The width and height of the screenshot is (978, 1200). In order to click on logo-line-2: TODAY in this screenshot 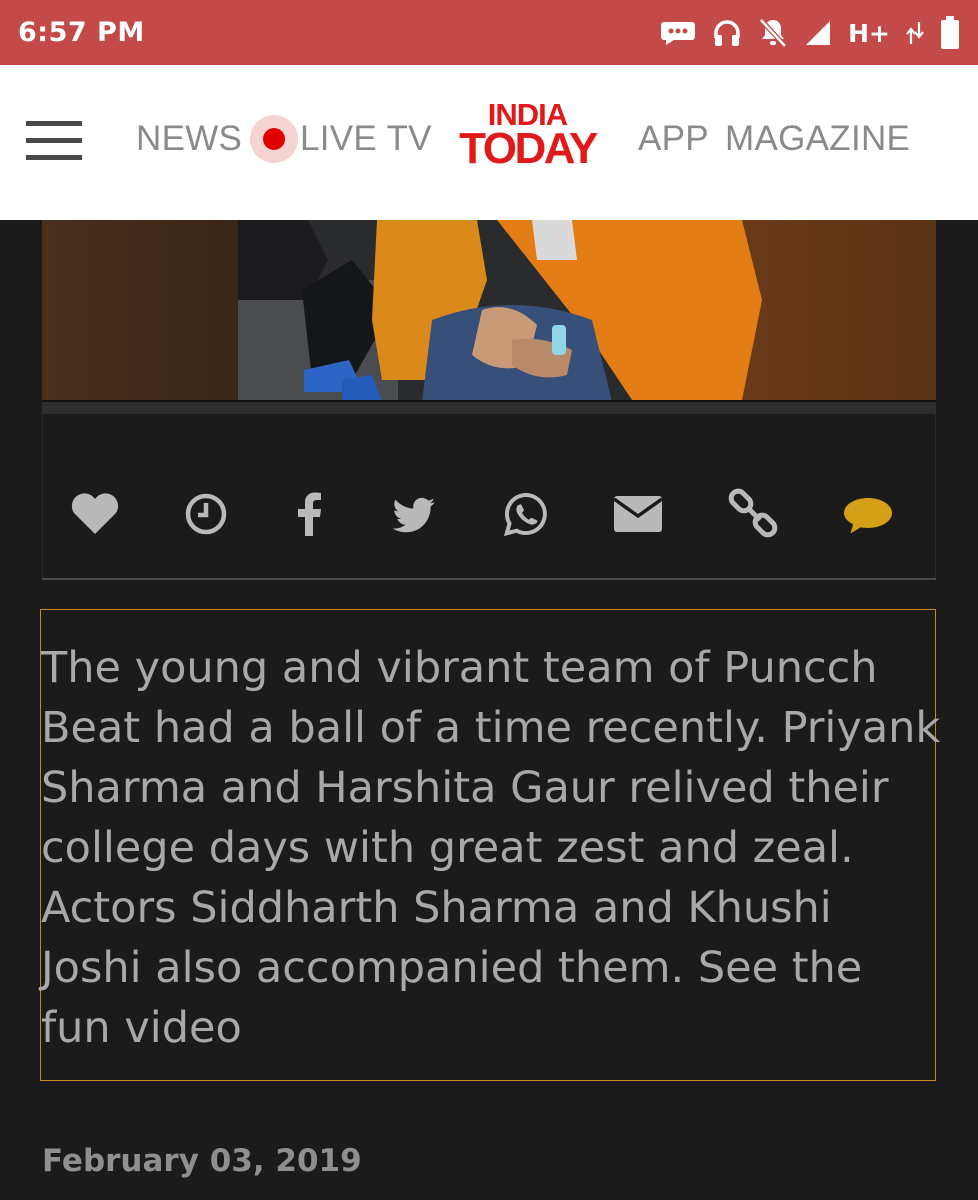, I will do `click(528, 148)`.